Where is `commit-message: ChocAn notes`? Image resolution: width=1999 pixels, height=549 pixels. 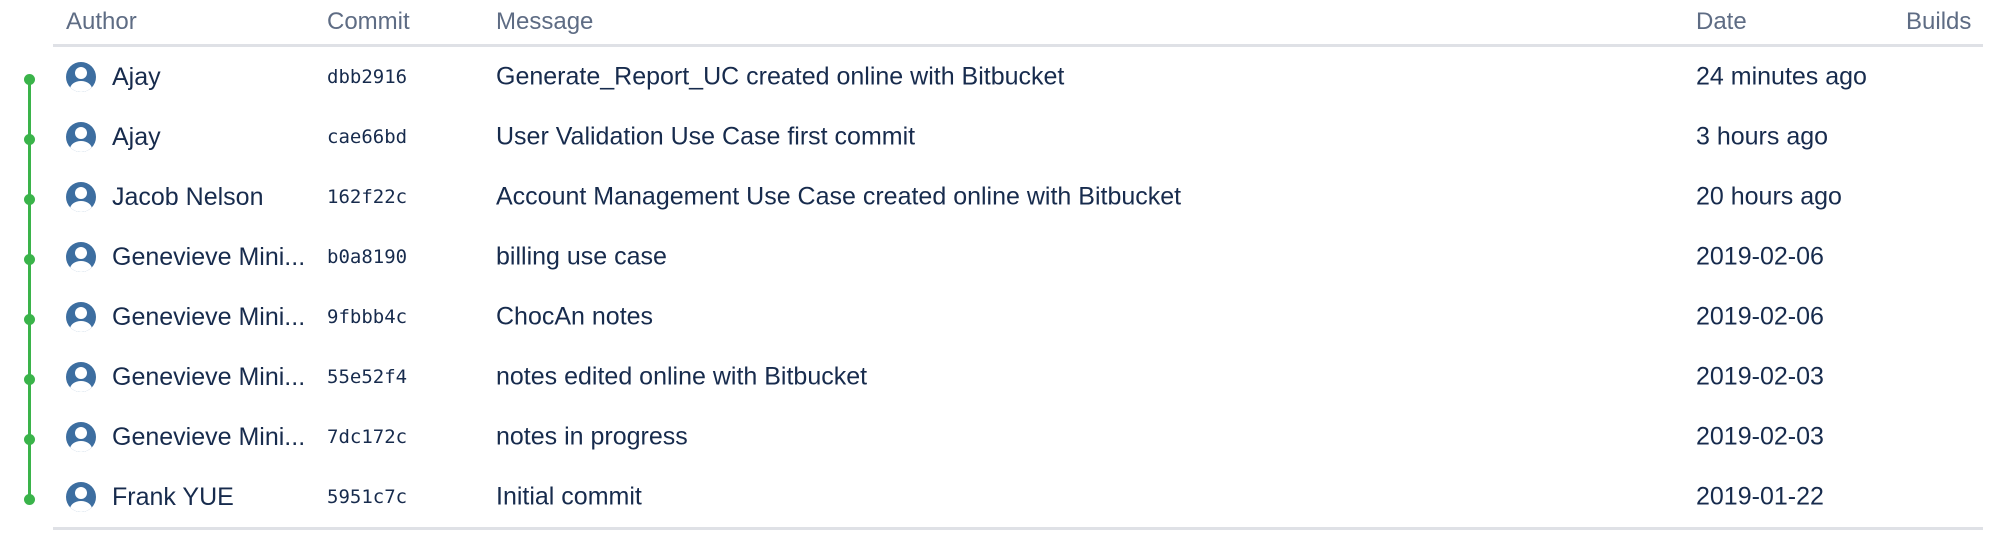
commit-message: ChocAn notes is located at coordinates (575, 316).